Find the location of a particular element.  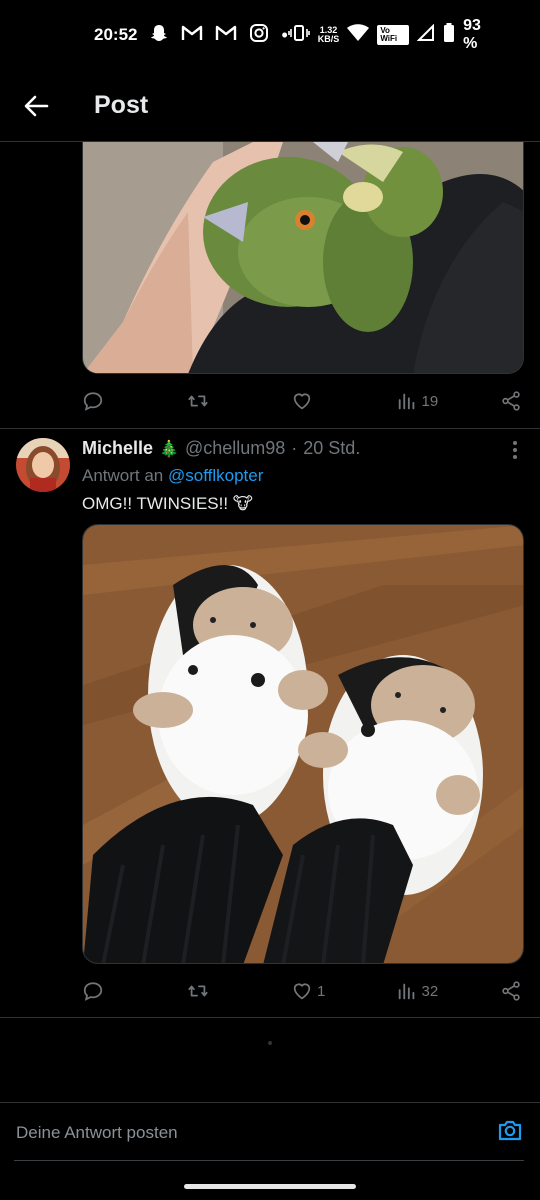

camera-button is located at coordinates (510, 1132).